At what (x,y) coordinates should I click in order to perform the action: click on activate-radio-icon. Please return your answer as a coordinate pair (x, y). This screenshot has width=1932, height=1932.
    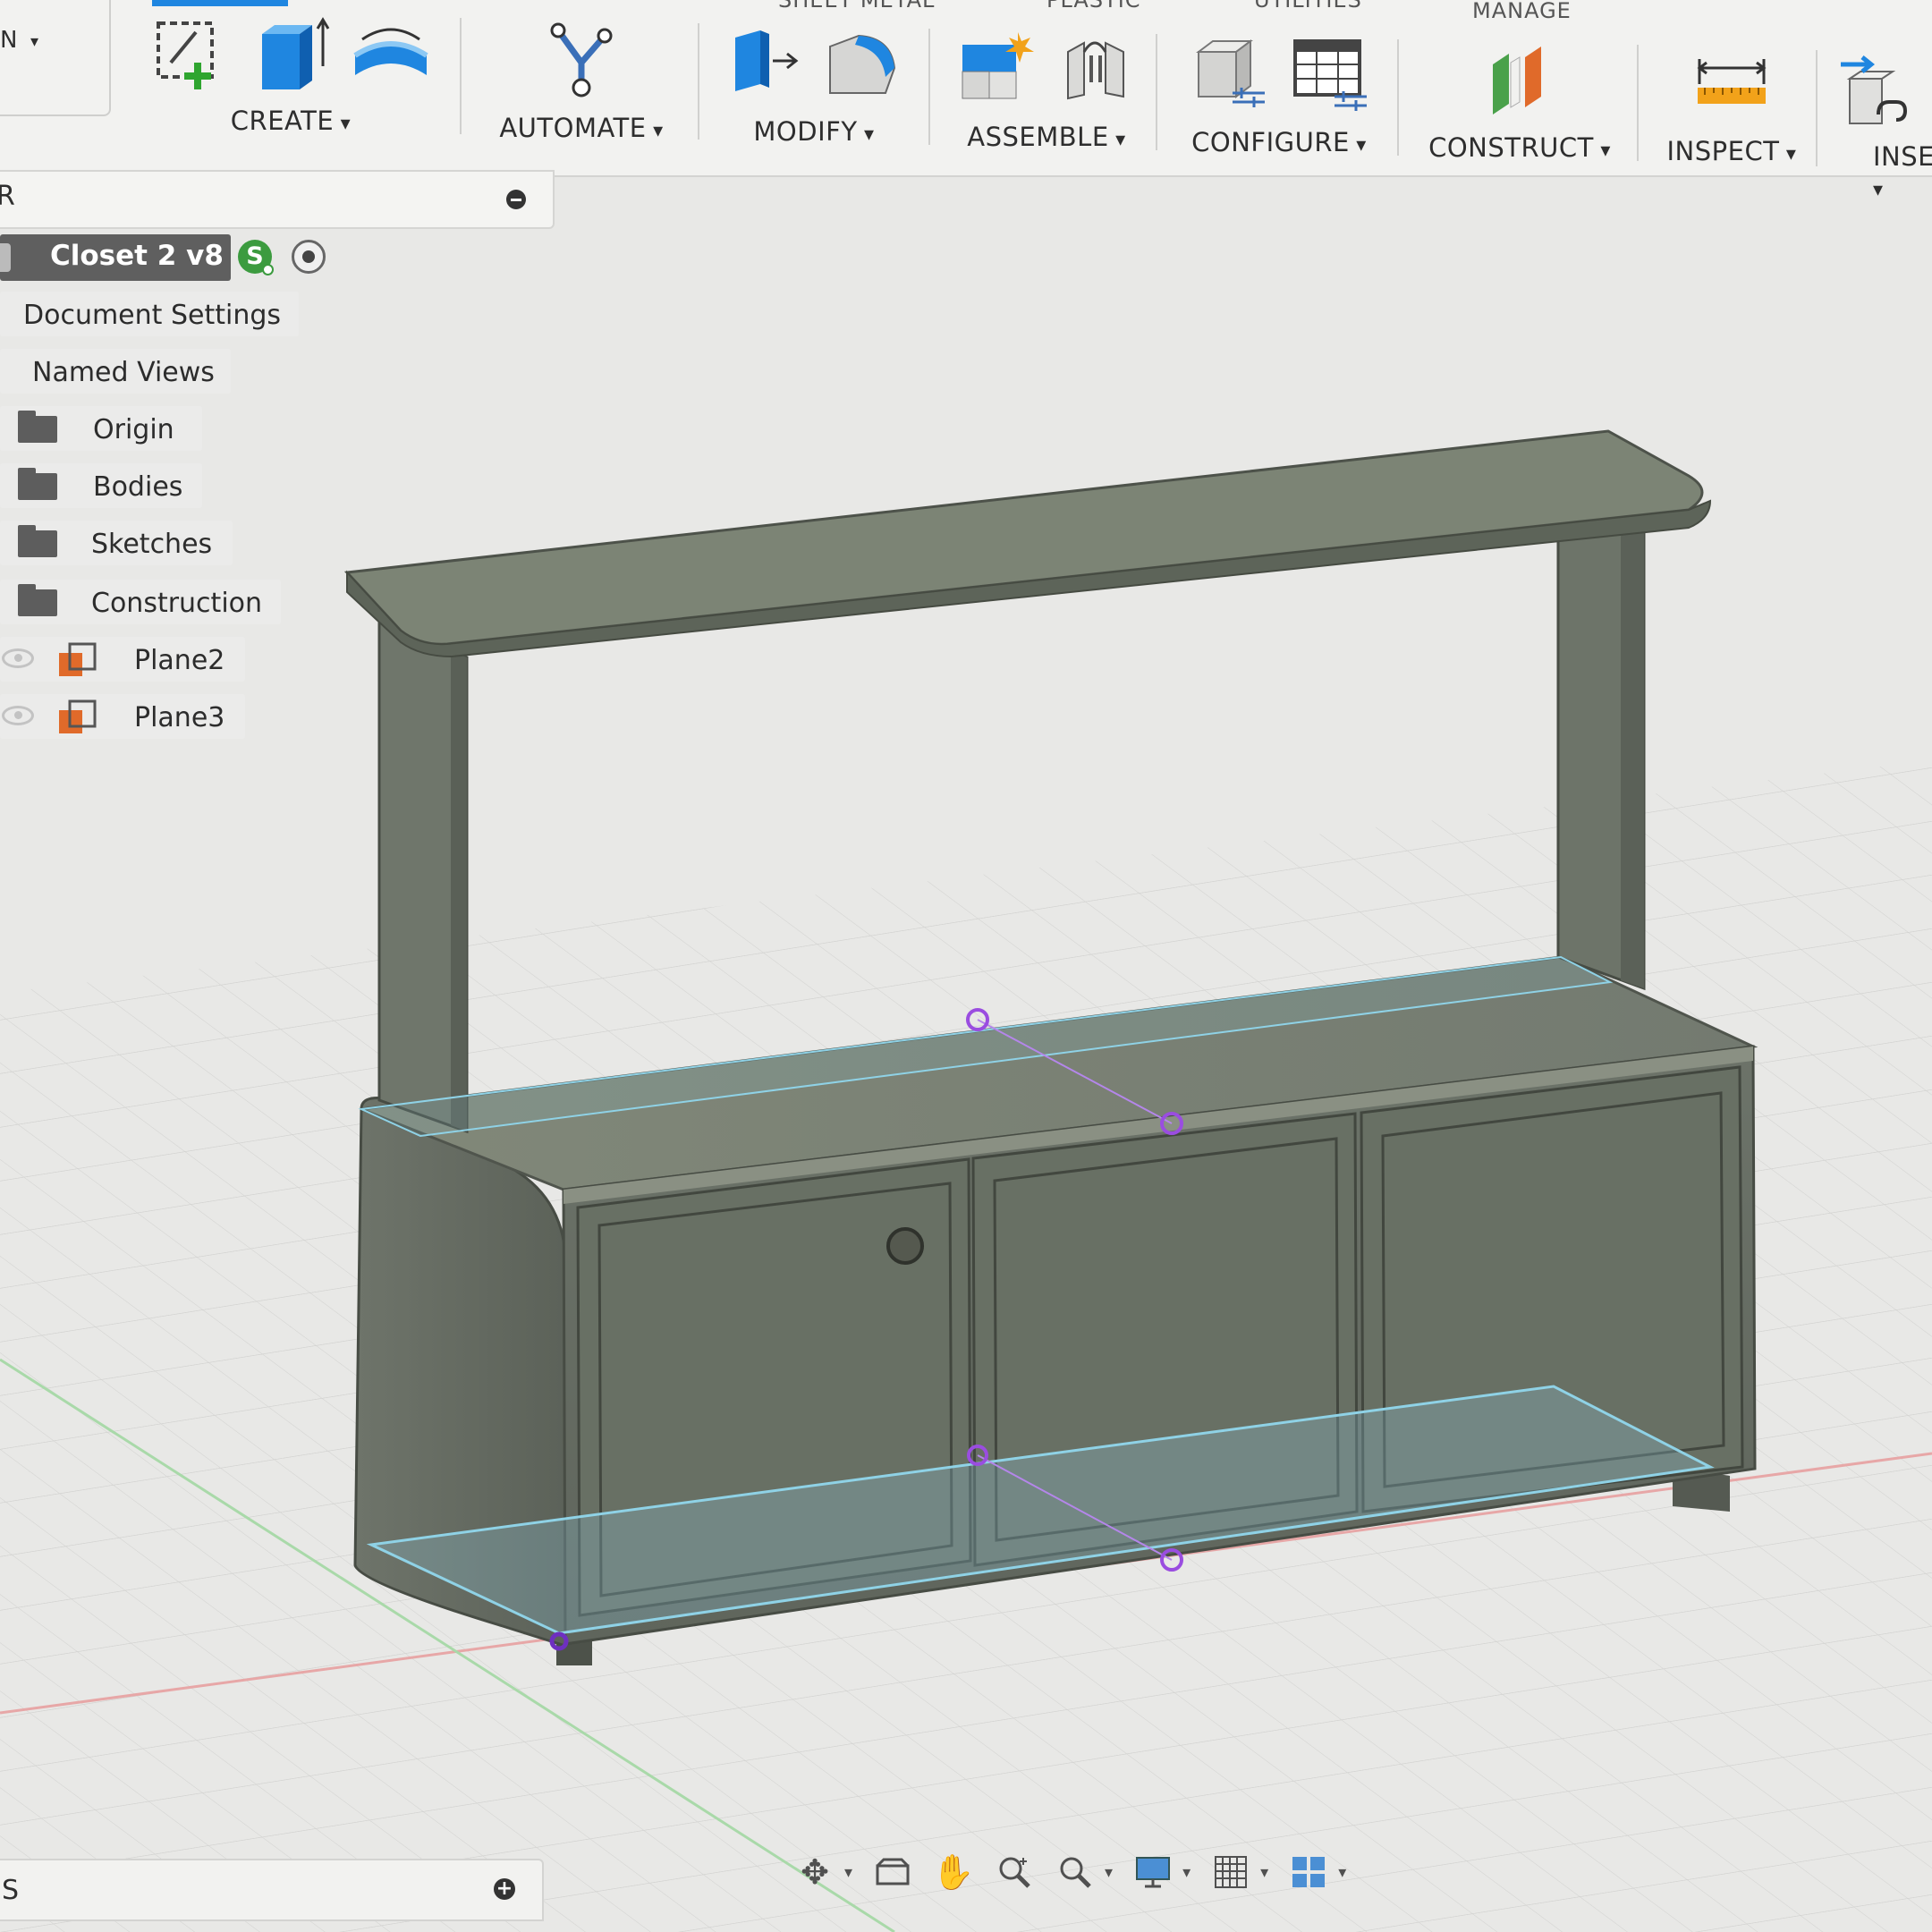
    Looking at the image, I should click on (309, 257).